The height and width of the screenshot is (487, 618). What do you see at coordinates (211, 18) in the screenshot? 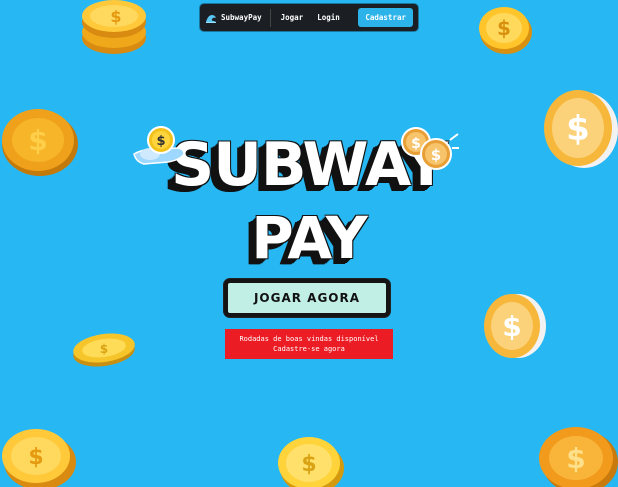
I see `wave-icon` at bounding box center [211, 18].